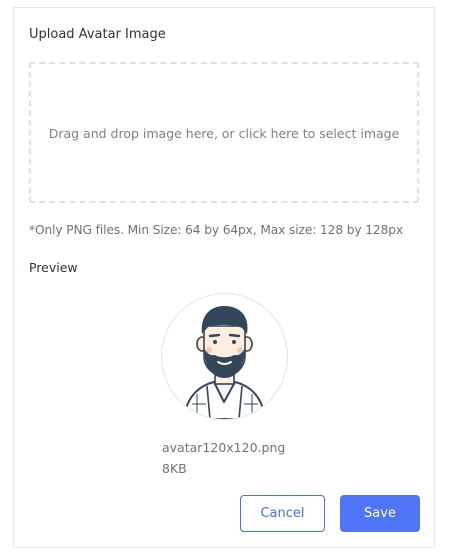  Describe the element at coordinates (174, 468) in the screenshot. I see `file-size: 8KB` at that location.